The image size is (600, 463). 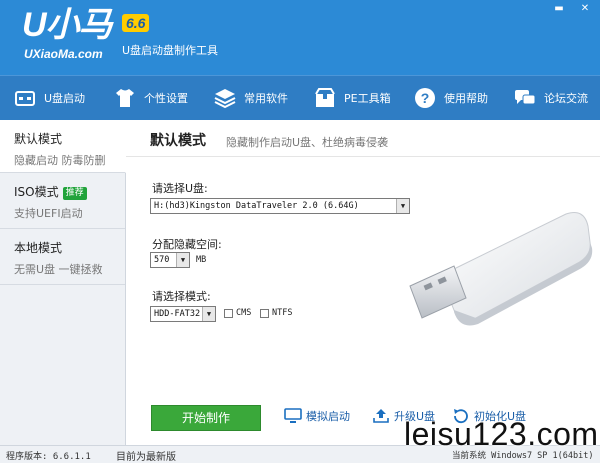 I want to click on simulate-boot-button: 模拟启动, so click(x=317, y=416).